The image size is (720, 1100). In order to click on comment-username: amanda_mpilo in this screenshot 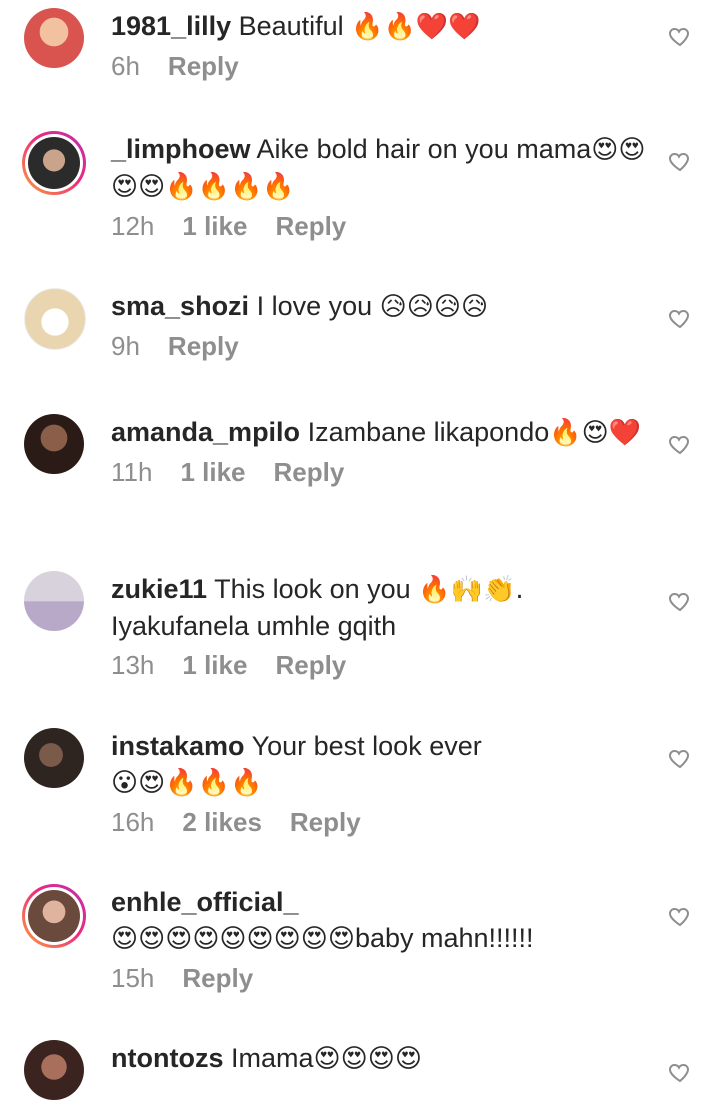, I will do `click(205, 432)`.